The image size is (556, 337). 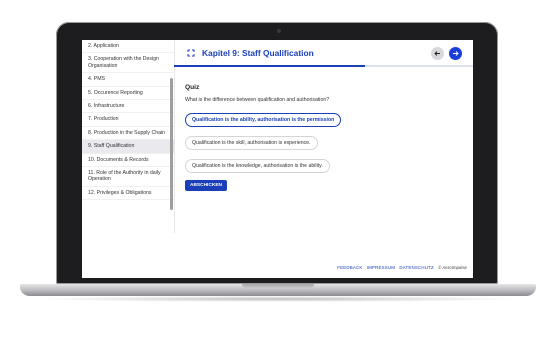 I want to click on footer-link-datenschutz: DATENSCHUTZ, so click(x=416, y=267).